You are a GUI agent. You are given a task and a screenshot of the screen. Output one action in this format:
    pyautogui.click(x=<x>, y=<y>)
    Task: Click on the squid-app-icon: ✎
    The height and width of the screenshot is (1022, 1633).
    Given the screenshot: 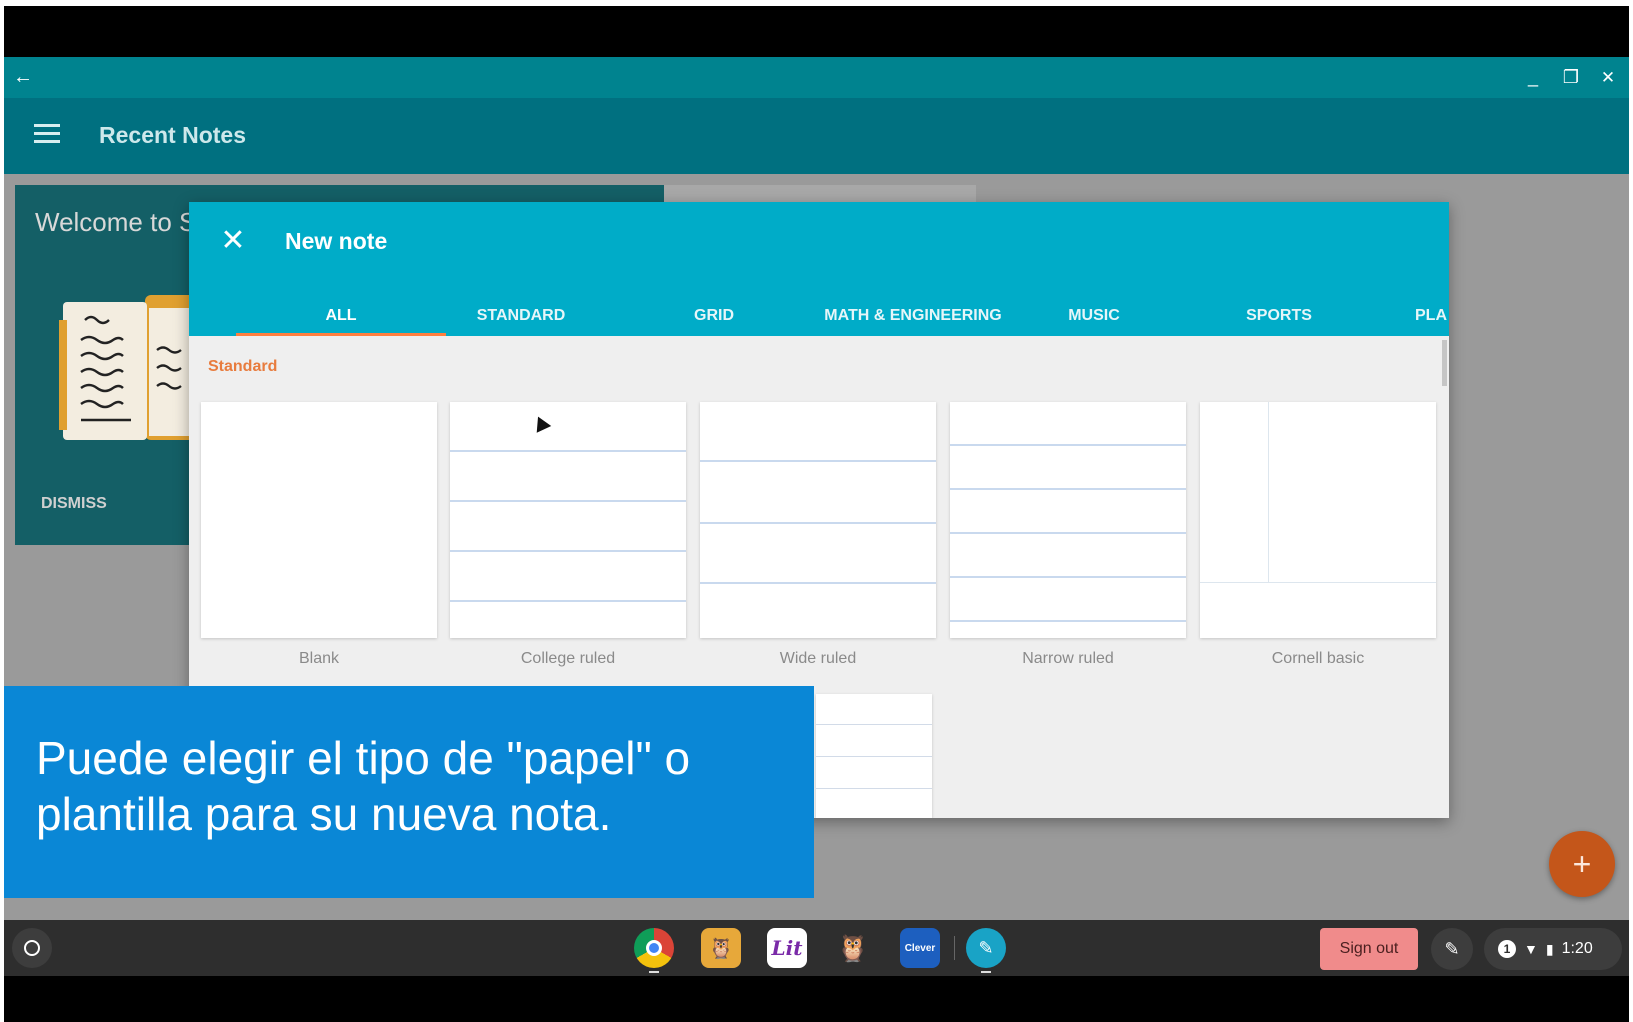 What is the action you would take?
    pyautogui.click(x=986, y=948)
    